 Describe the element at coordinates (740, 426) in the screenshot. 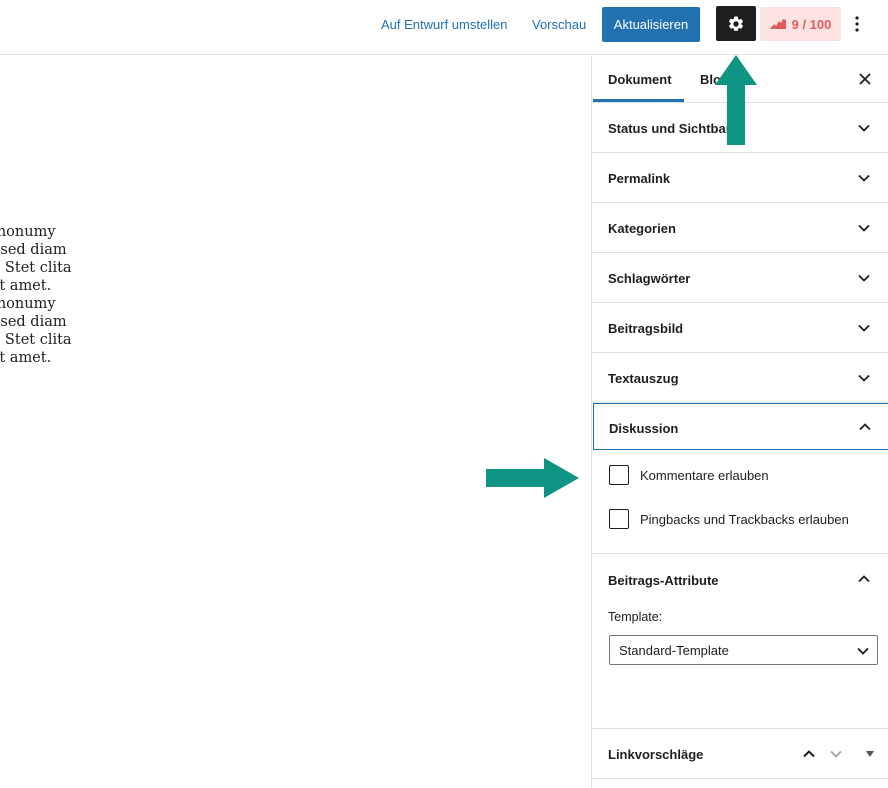

I see `panel-discussion-header: Diskussion` at that location.